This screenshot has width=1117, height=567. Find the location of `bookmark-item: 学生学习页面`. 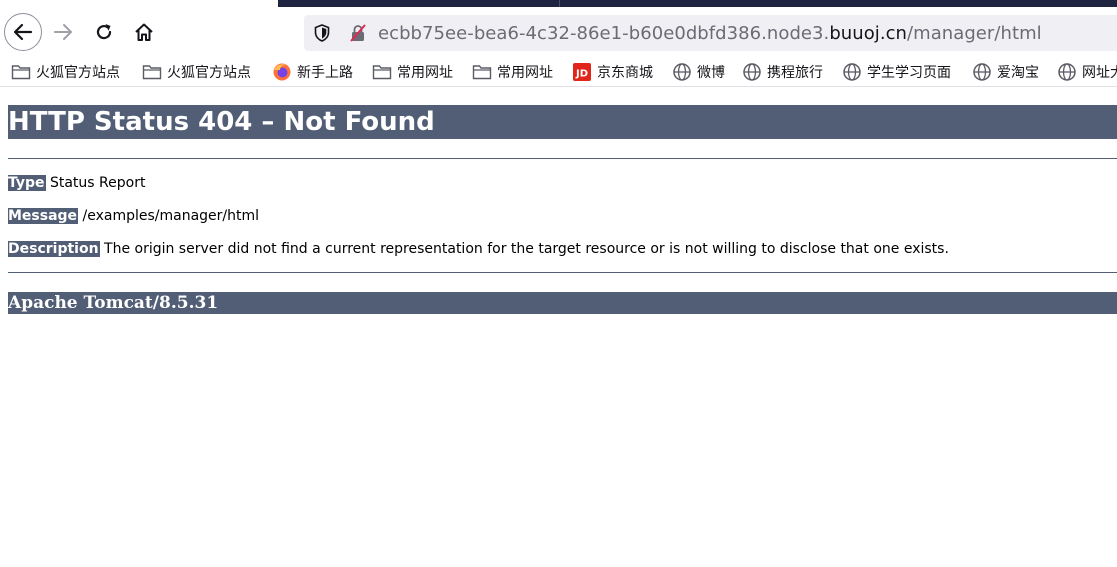

bookmark-item: 学生学习页面 is located at coordinates (896, 72).